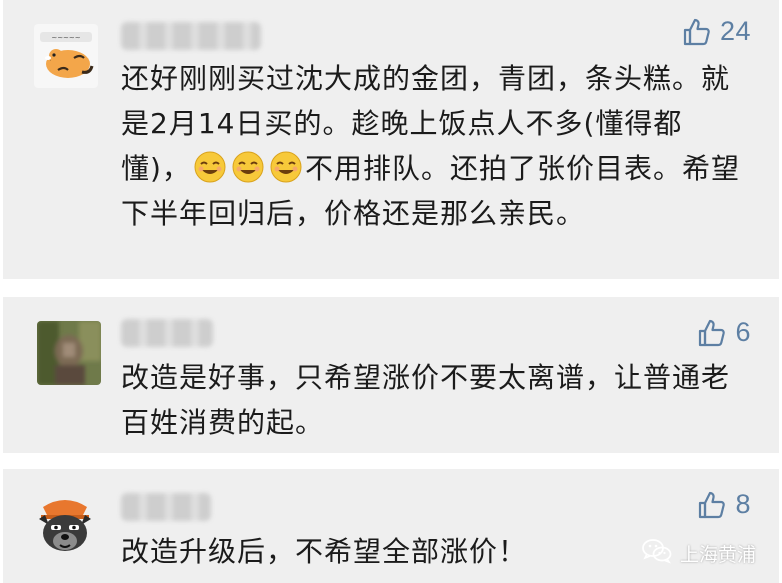 The height and width of the screenshot is (583, 782). I want to click on cartoon-dog-avatar, so click(65, 525).